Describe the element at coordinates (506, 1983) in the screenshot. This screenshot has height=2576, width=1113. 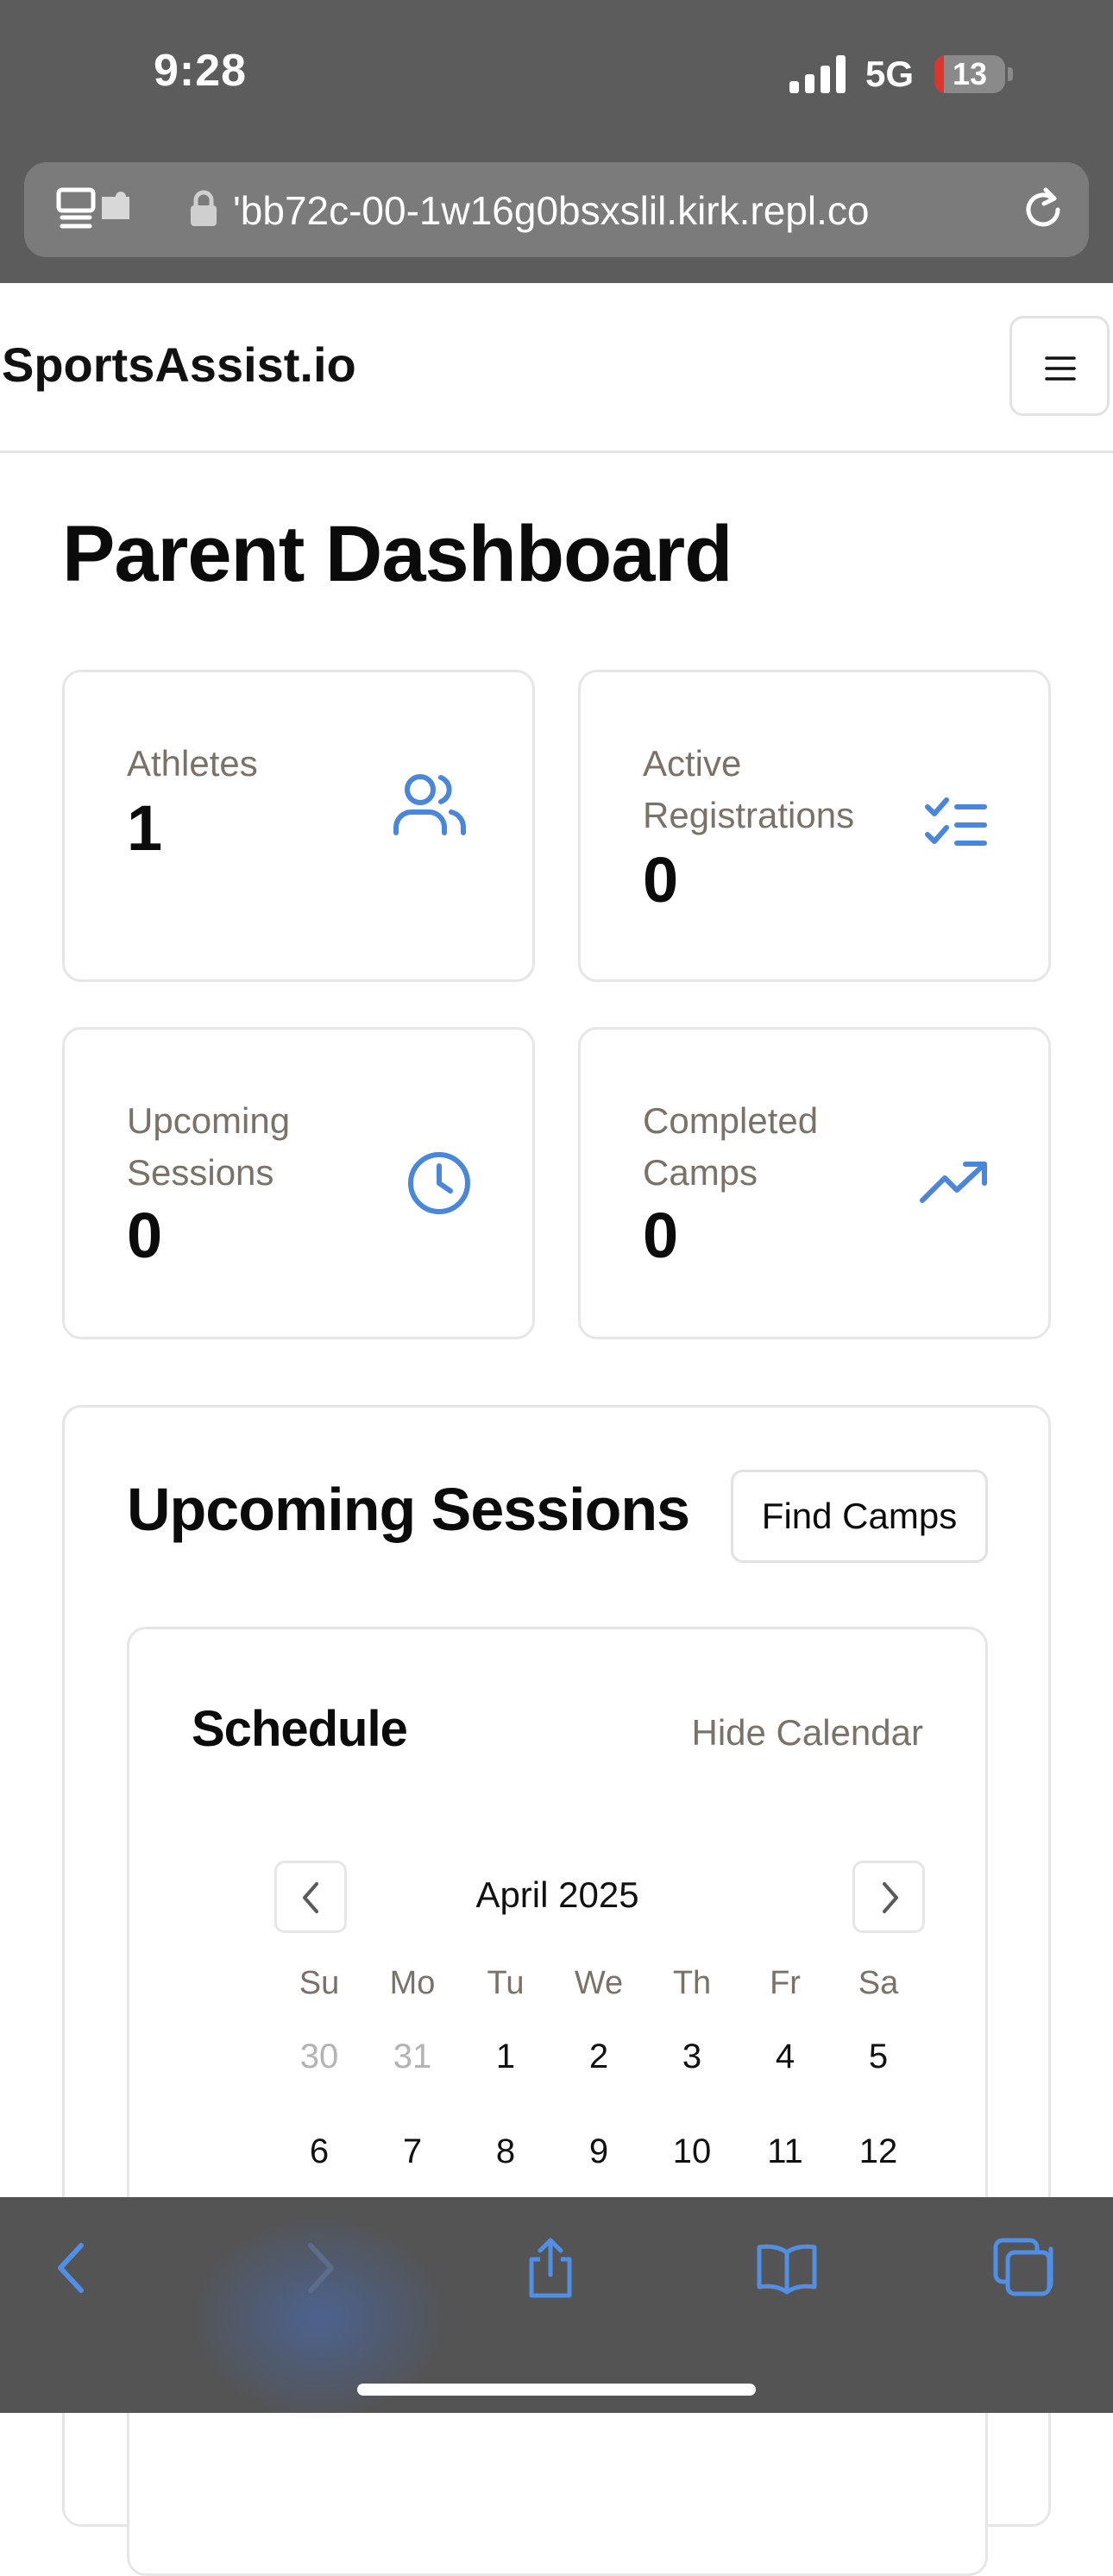
I see `weekday-label: Tu` at that location.